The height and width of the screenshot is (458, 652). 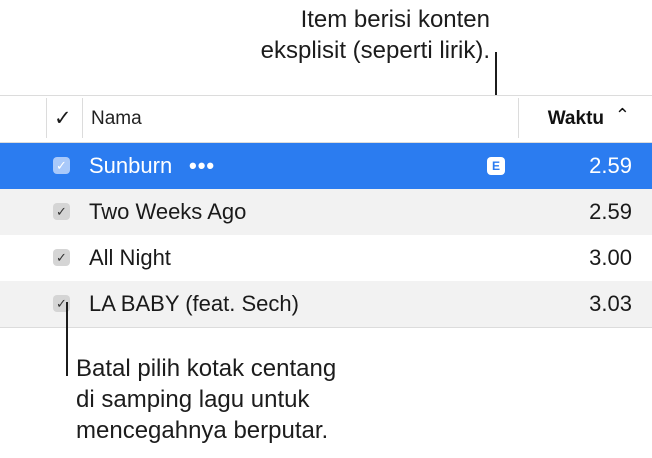 What do you see at coordinates (116, 119) in the screenshot?
I see `name-column-header: Nama` at bounding box center [116, 119].